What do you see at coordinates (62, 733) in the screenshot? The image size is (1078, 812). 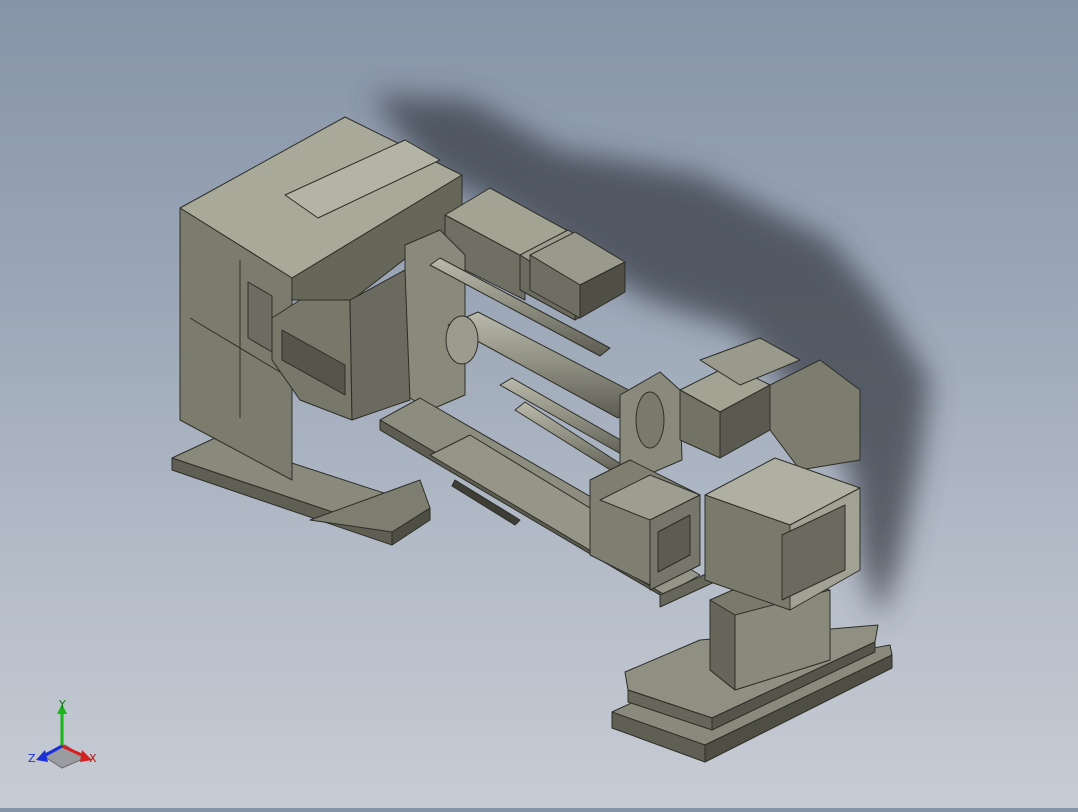 I see `coordinate-triad: Y X Z` at bounding box center [62, 733].